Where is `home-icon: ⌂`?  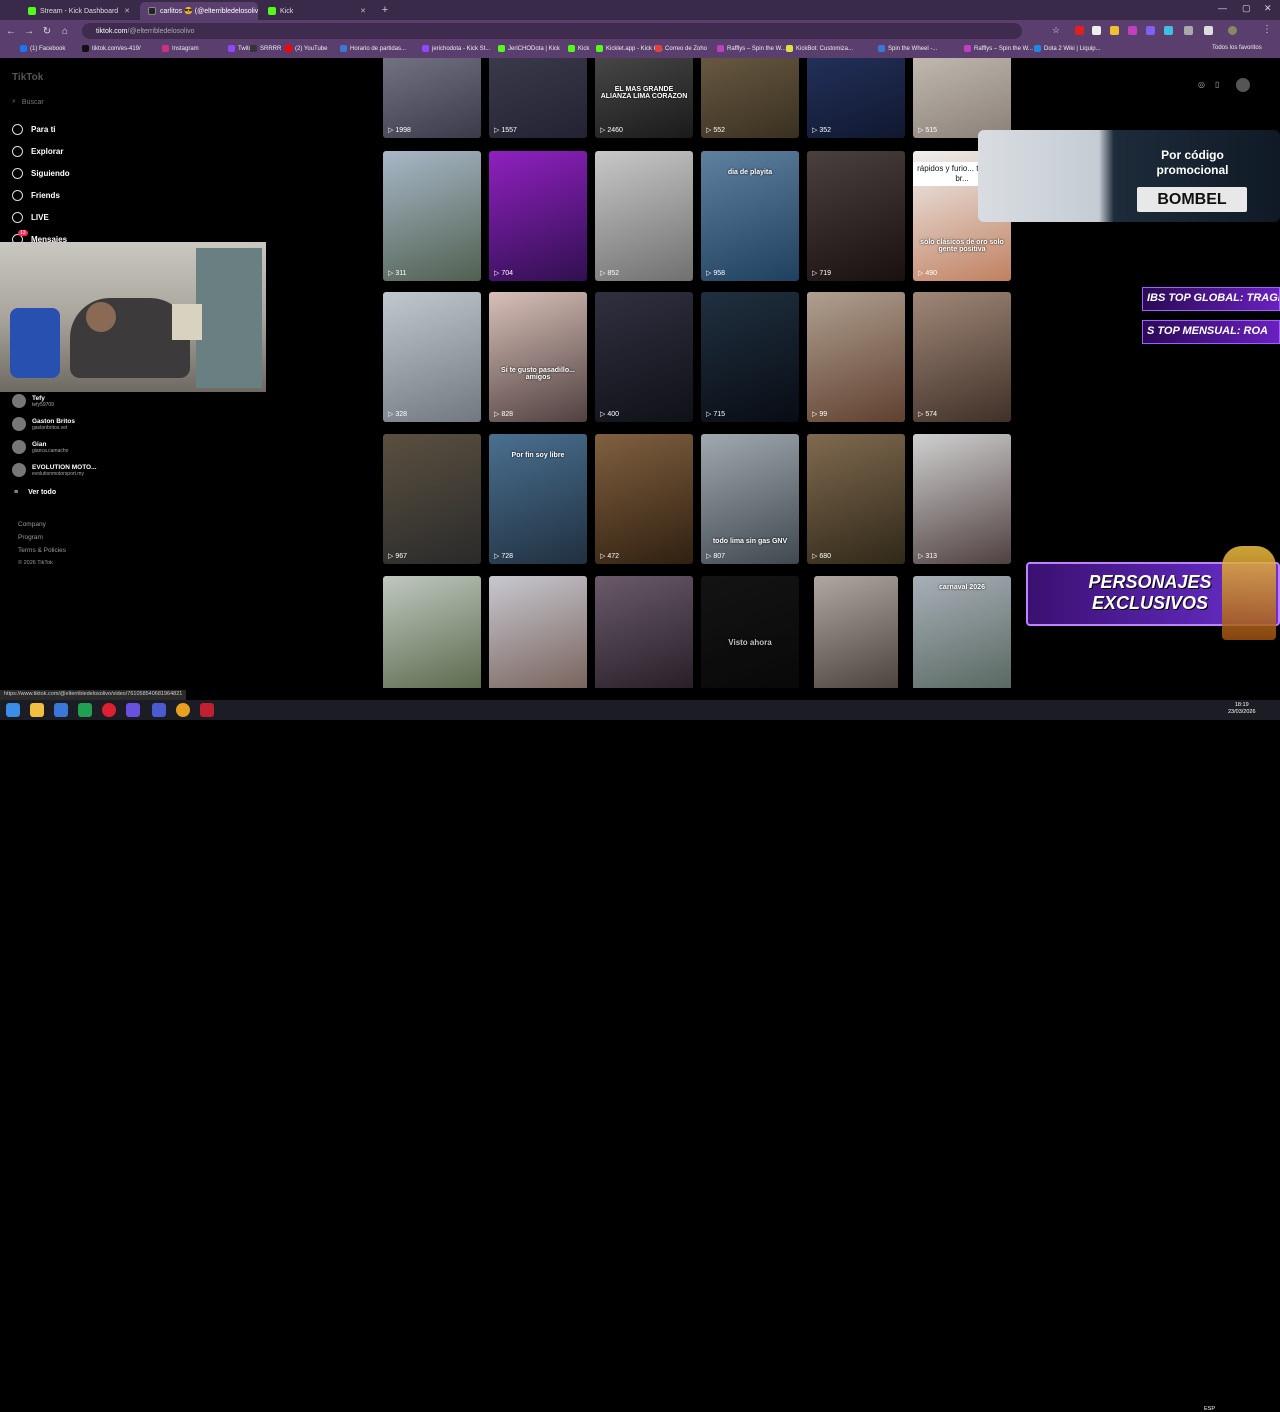
home-icon: ⌂ is located at coordinates (65, 31).